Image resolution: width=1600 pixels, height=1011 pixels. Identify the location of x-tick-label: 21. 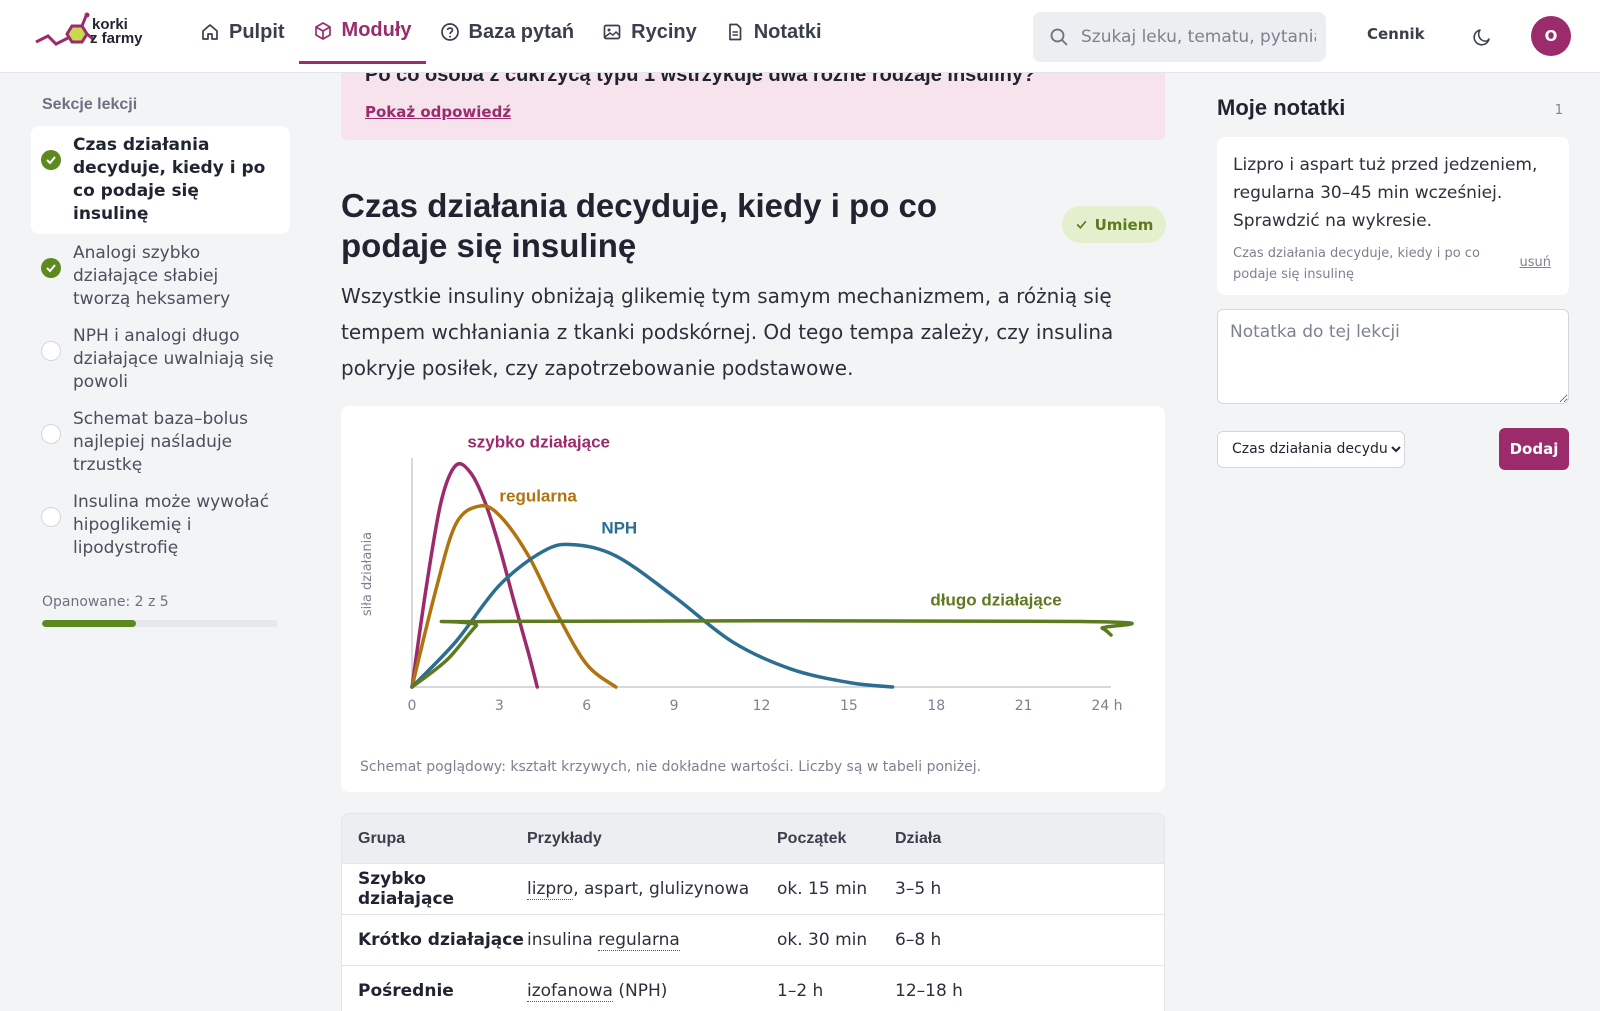
(1024, 706).